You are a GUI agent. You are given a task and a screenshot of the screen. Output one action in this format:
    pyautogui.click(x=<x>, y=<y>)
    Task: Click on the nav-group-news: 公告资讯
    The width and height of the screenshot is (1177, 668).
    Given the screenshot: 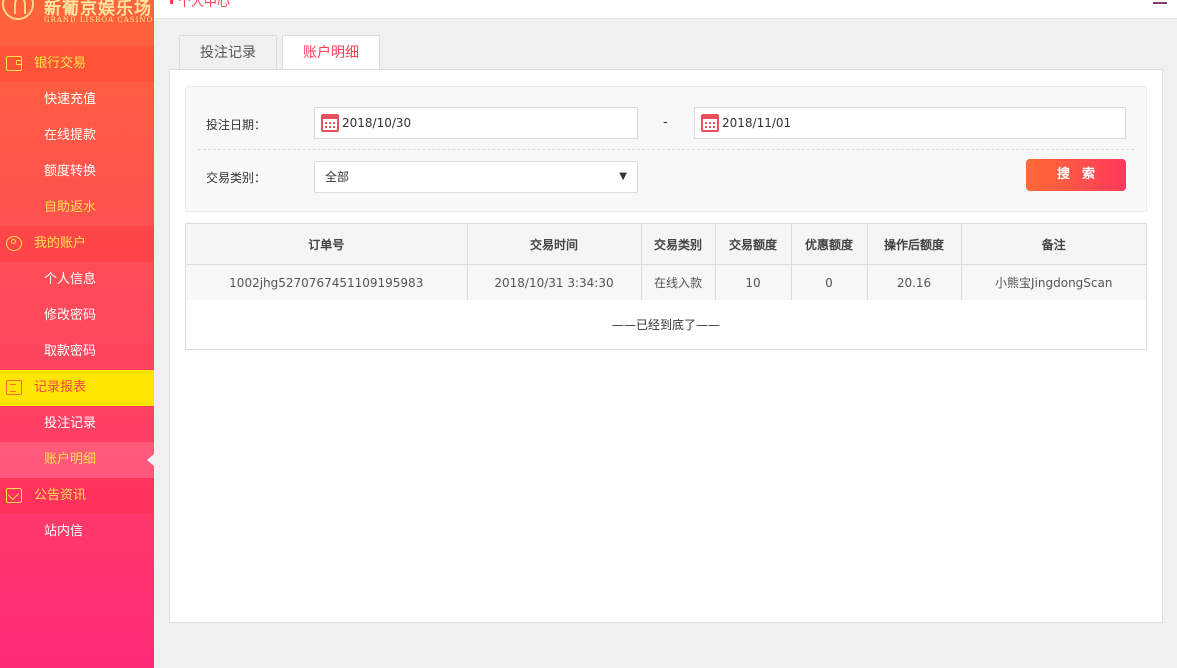 What is the action you would take?
    pyautogui.click(x=77, y=496)
    